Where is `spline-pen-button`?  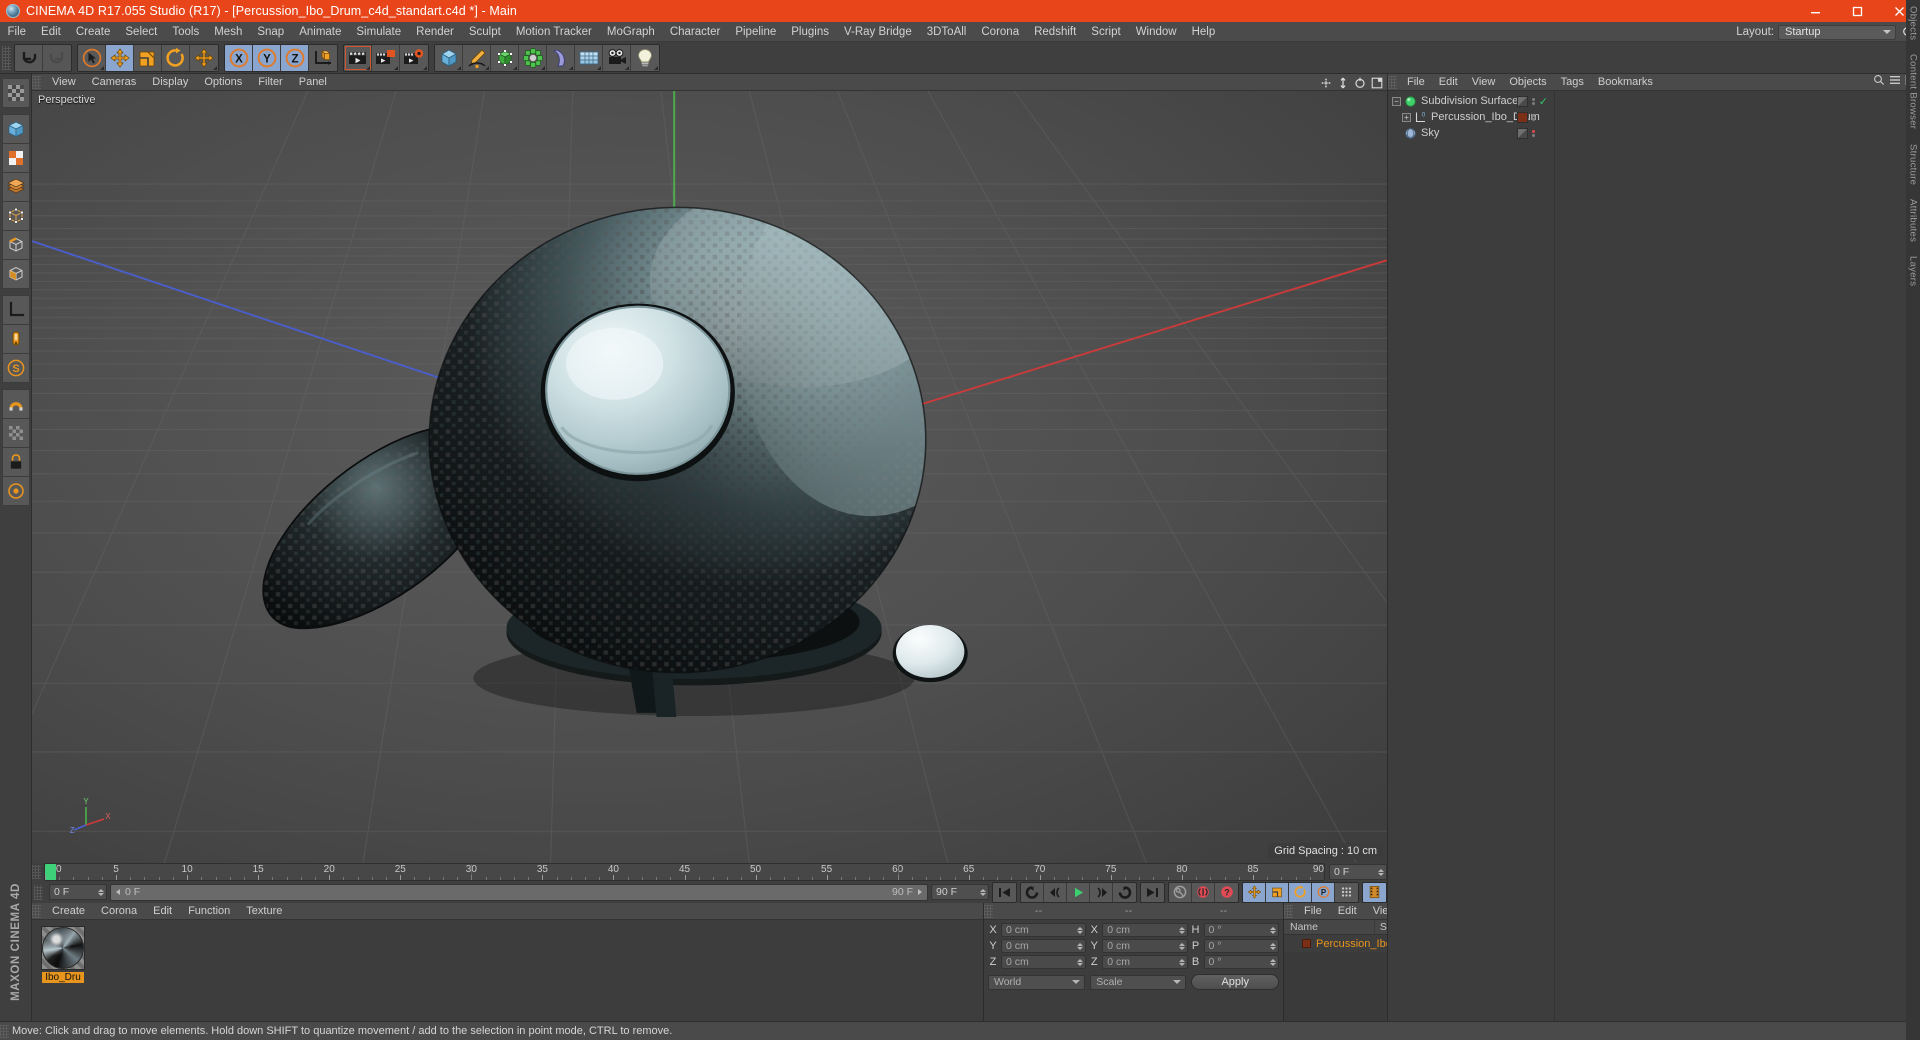
spline-pen-button is located at coordinates (477, 57).